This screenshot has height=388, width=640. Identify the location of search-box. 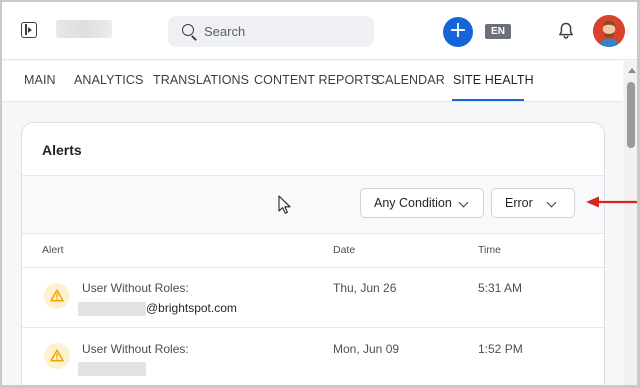
(271, 31).